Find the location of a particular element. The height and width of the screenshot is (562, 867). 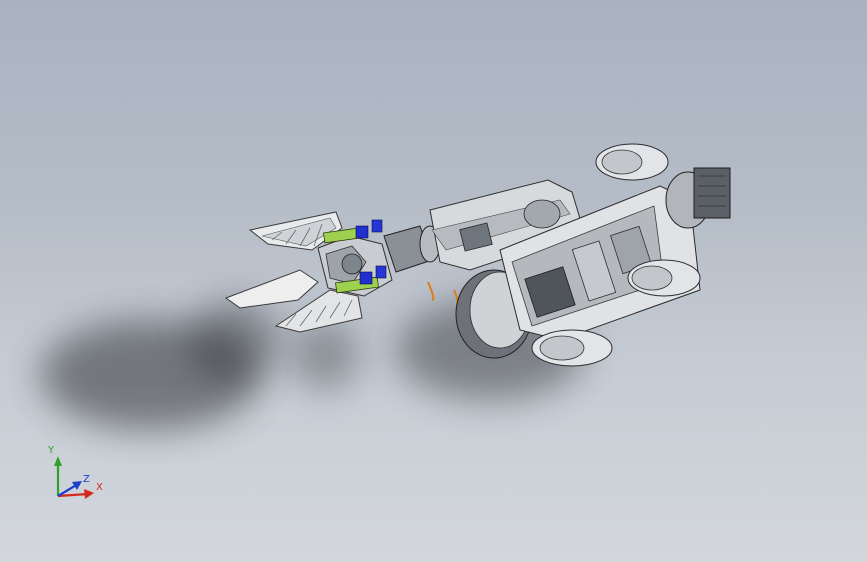

x-axis-arrowhead is located at coordinates (89, 494).